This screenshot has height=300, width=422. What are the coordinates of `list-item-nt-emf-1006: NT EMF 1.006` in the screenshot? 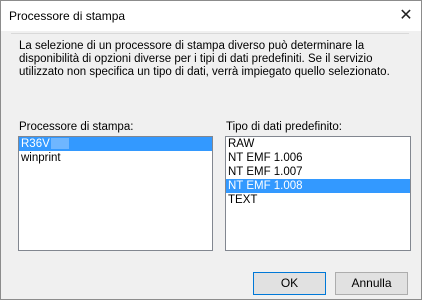 It's located at (318, 158).